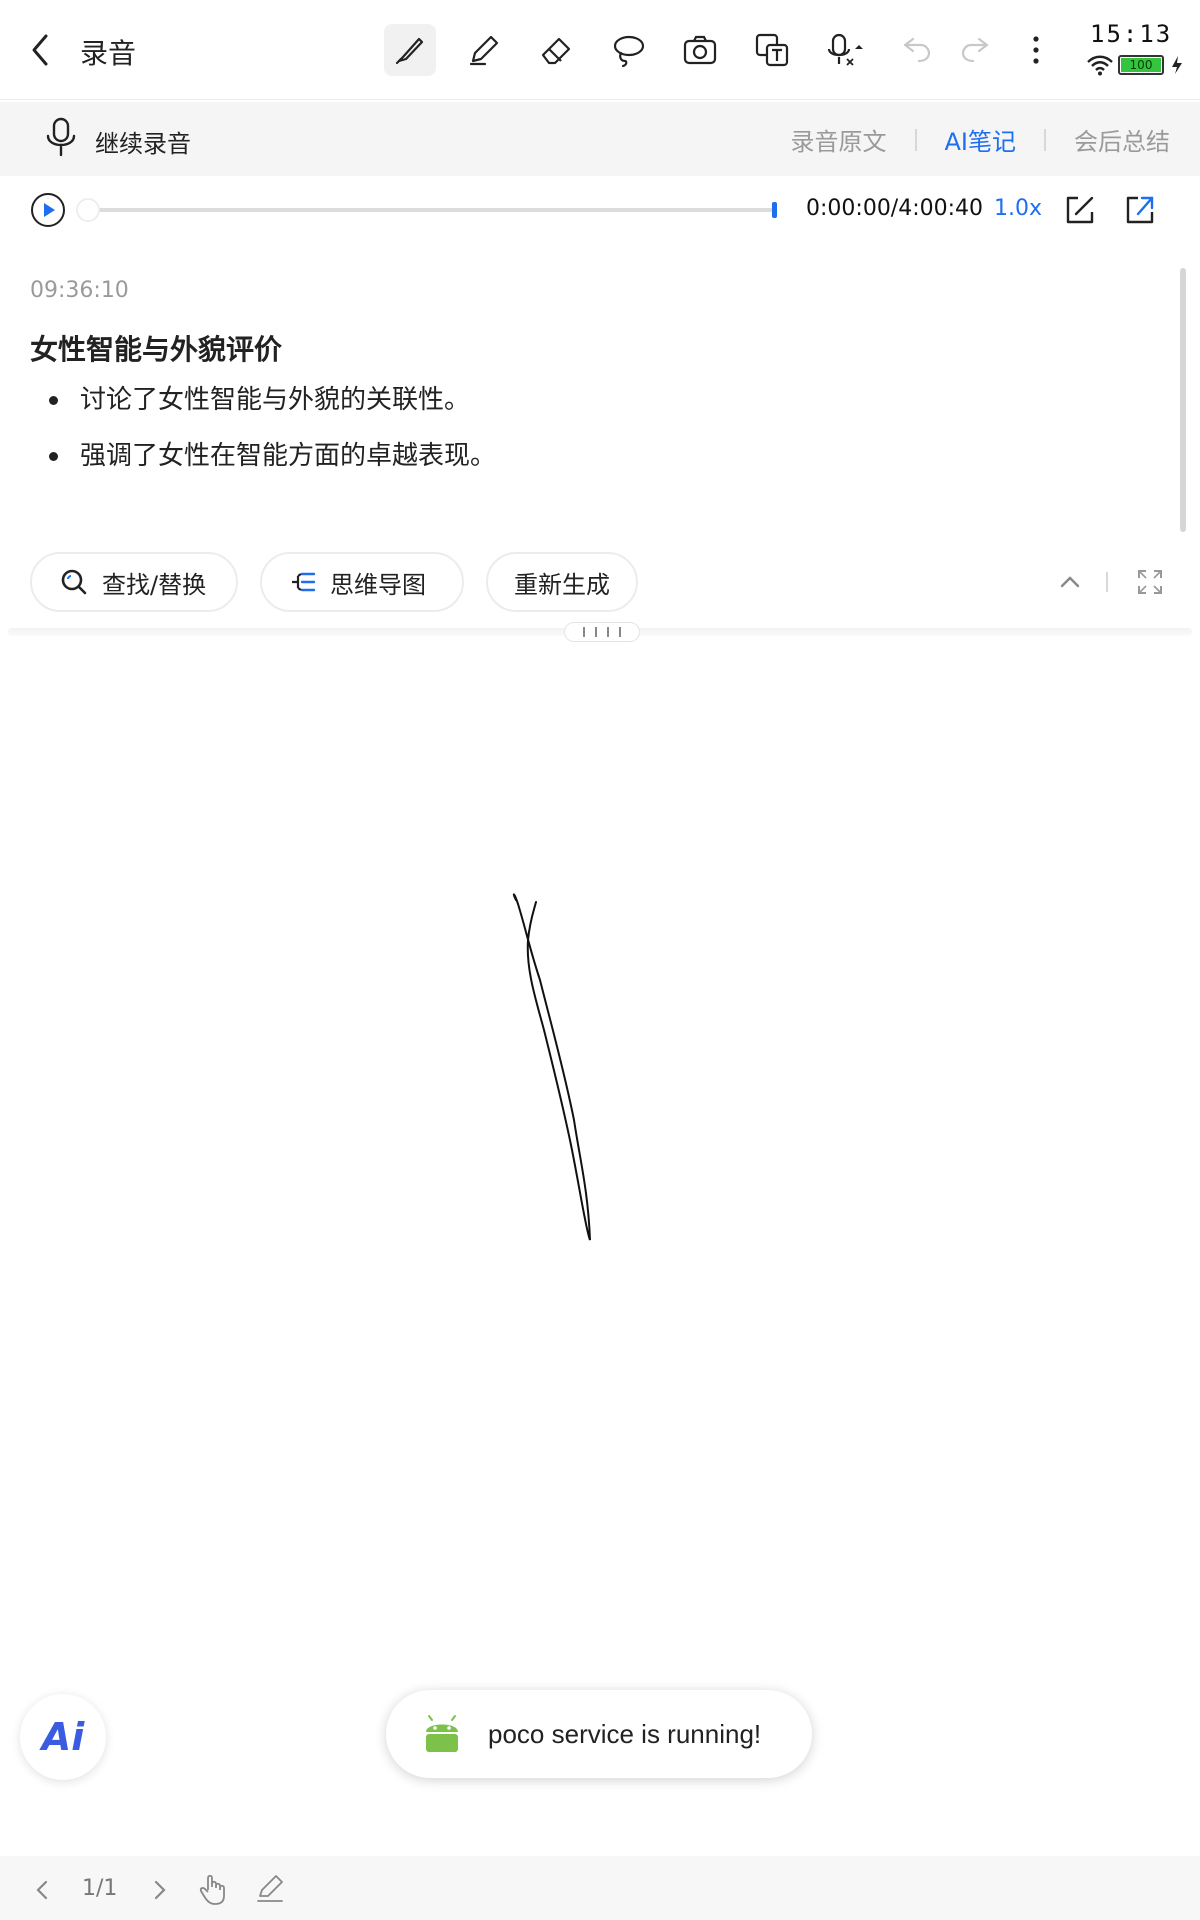  I want to click on note-tabs: 录音原文 AI笔记 会后总结, so click(981, 139).